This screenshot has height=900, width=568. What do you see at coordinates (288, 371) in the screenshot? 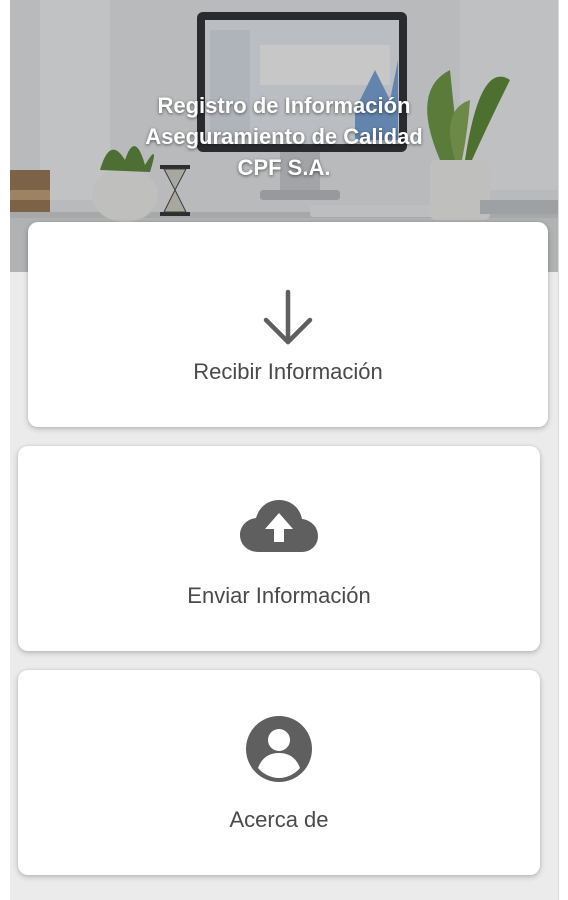
I see `receive-info-label: Recibir Información` at bounding box center [288, 371].